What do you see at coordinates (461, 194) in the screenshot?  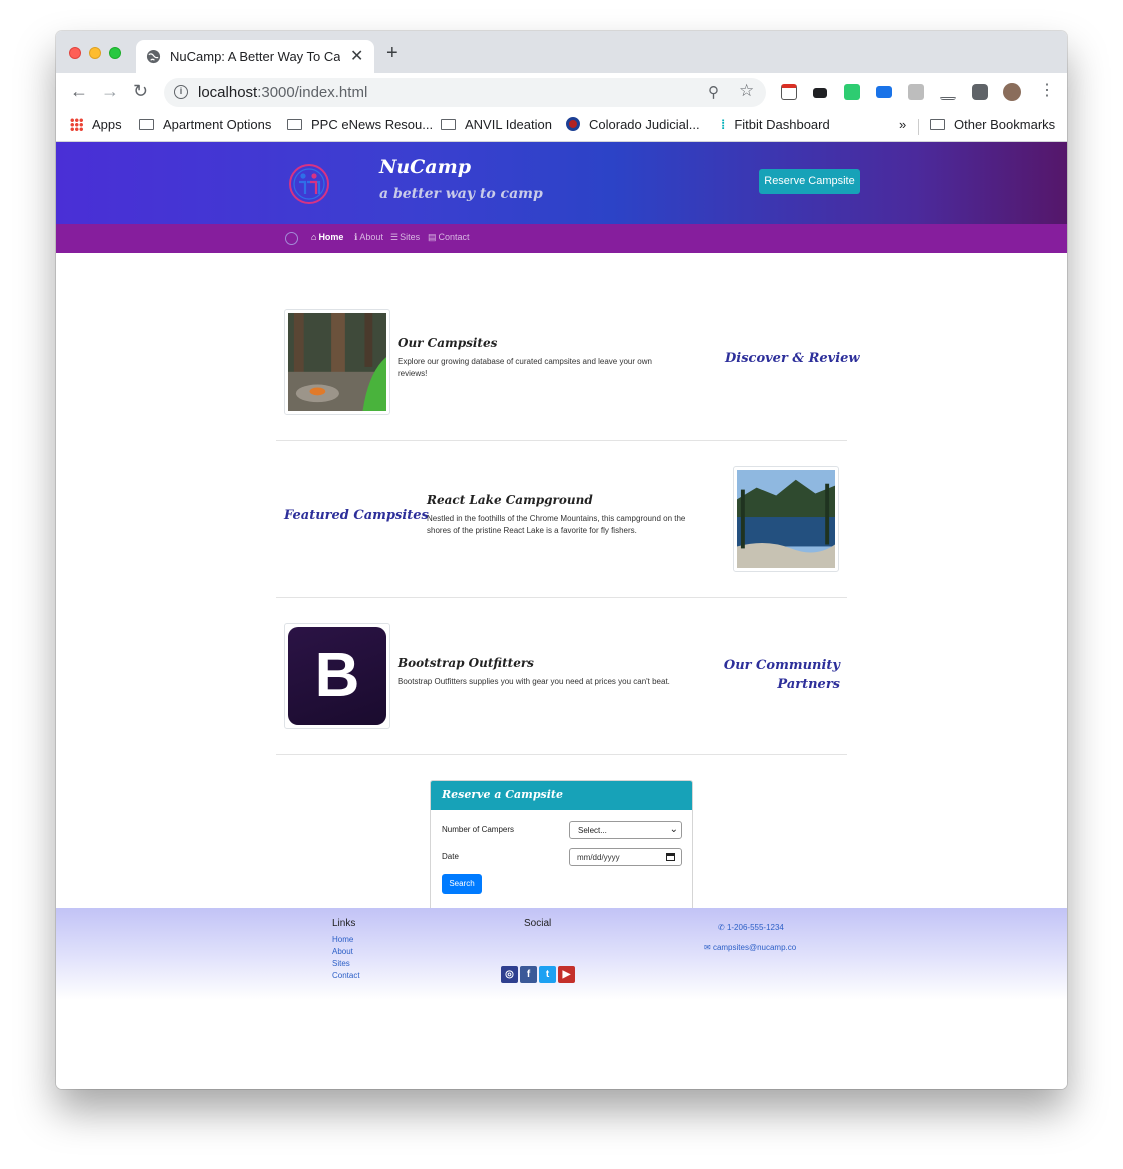 I see `brand-tagline: a better way to camp` at bounding box center [461, 194].